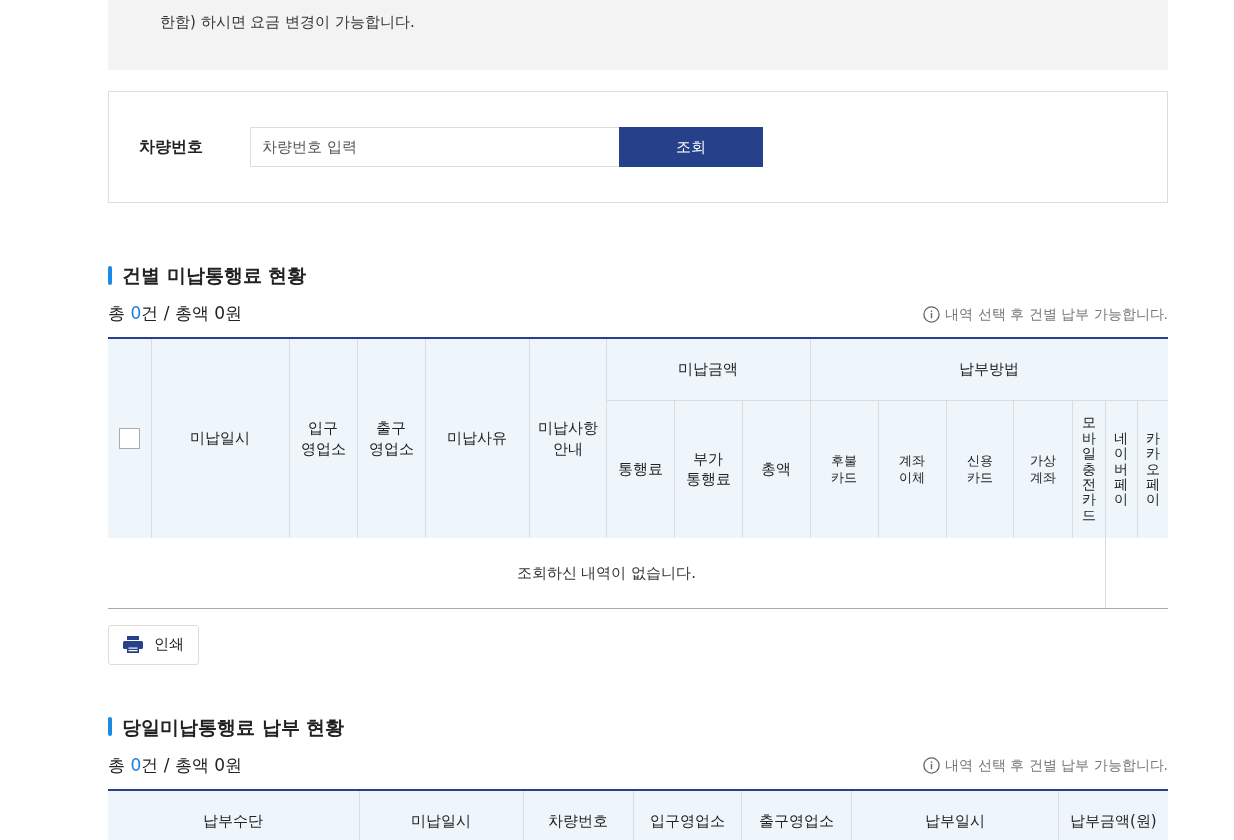 The height and width of the screenshot is (840, 1234). Describe the element at coordinates (1113, 814) in the screenshot. I see `column-header: 납부금액(원)` at that location.